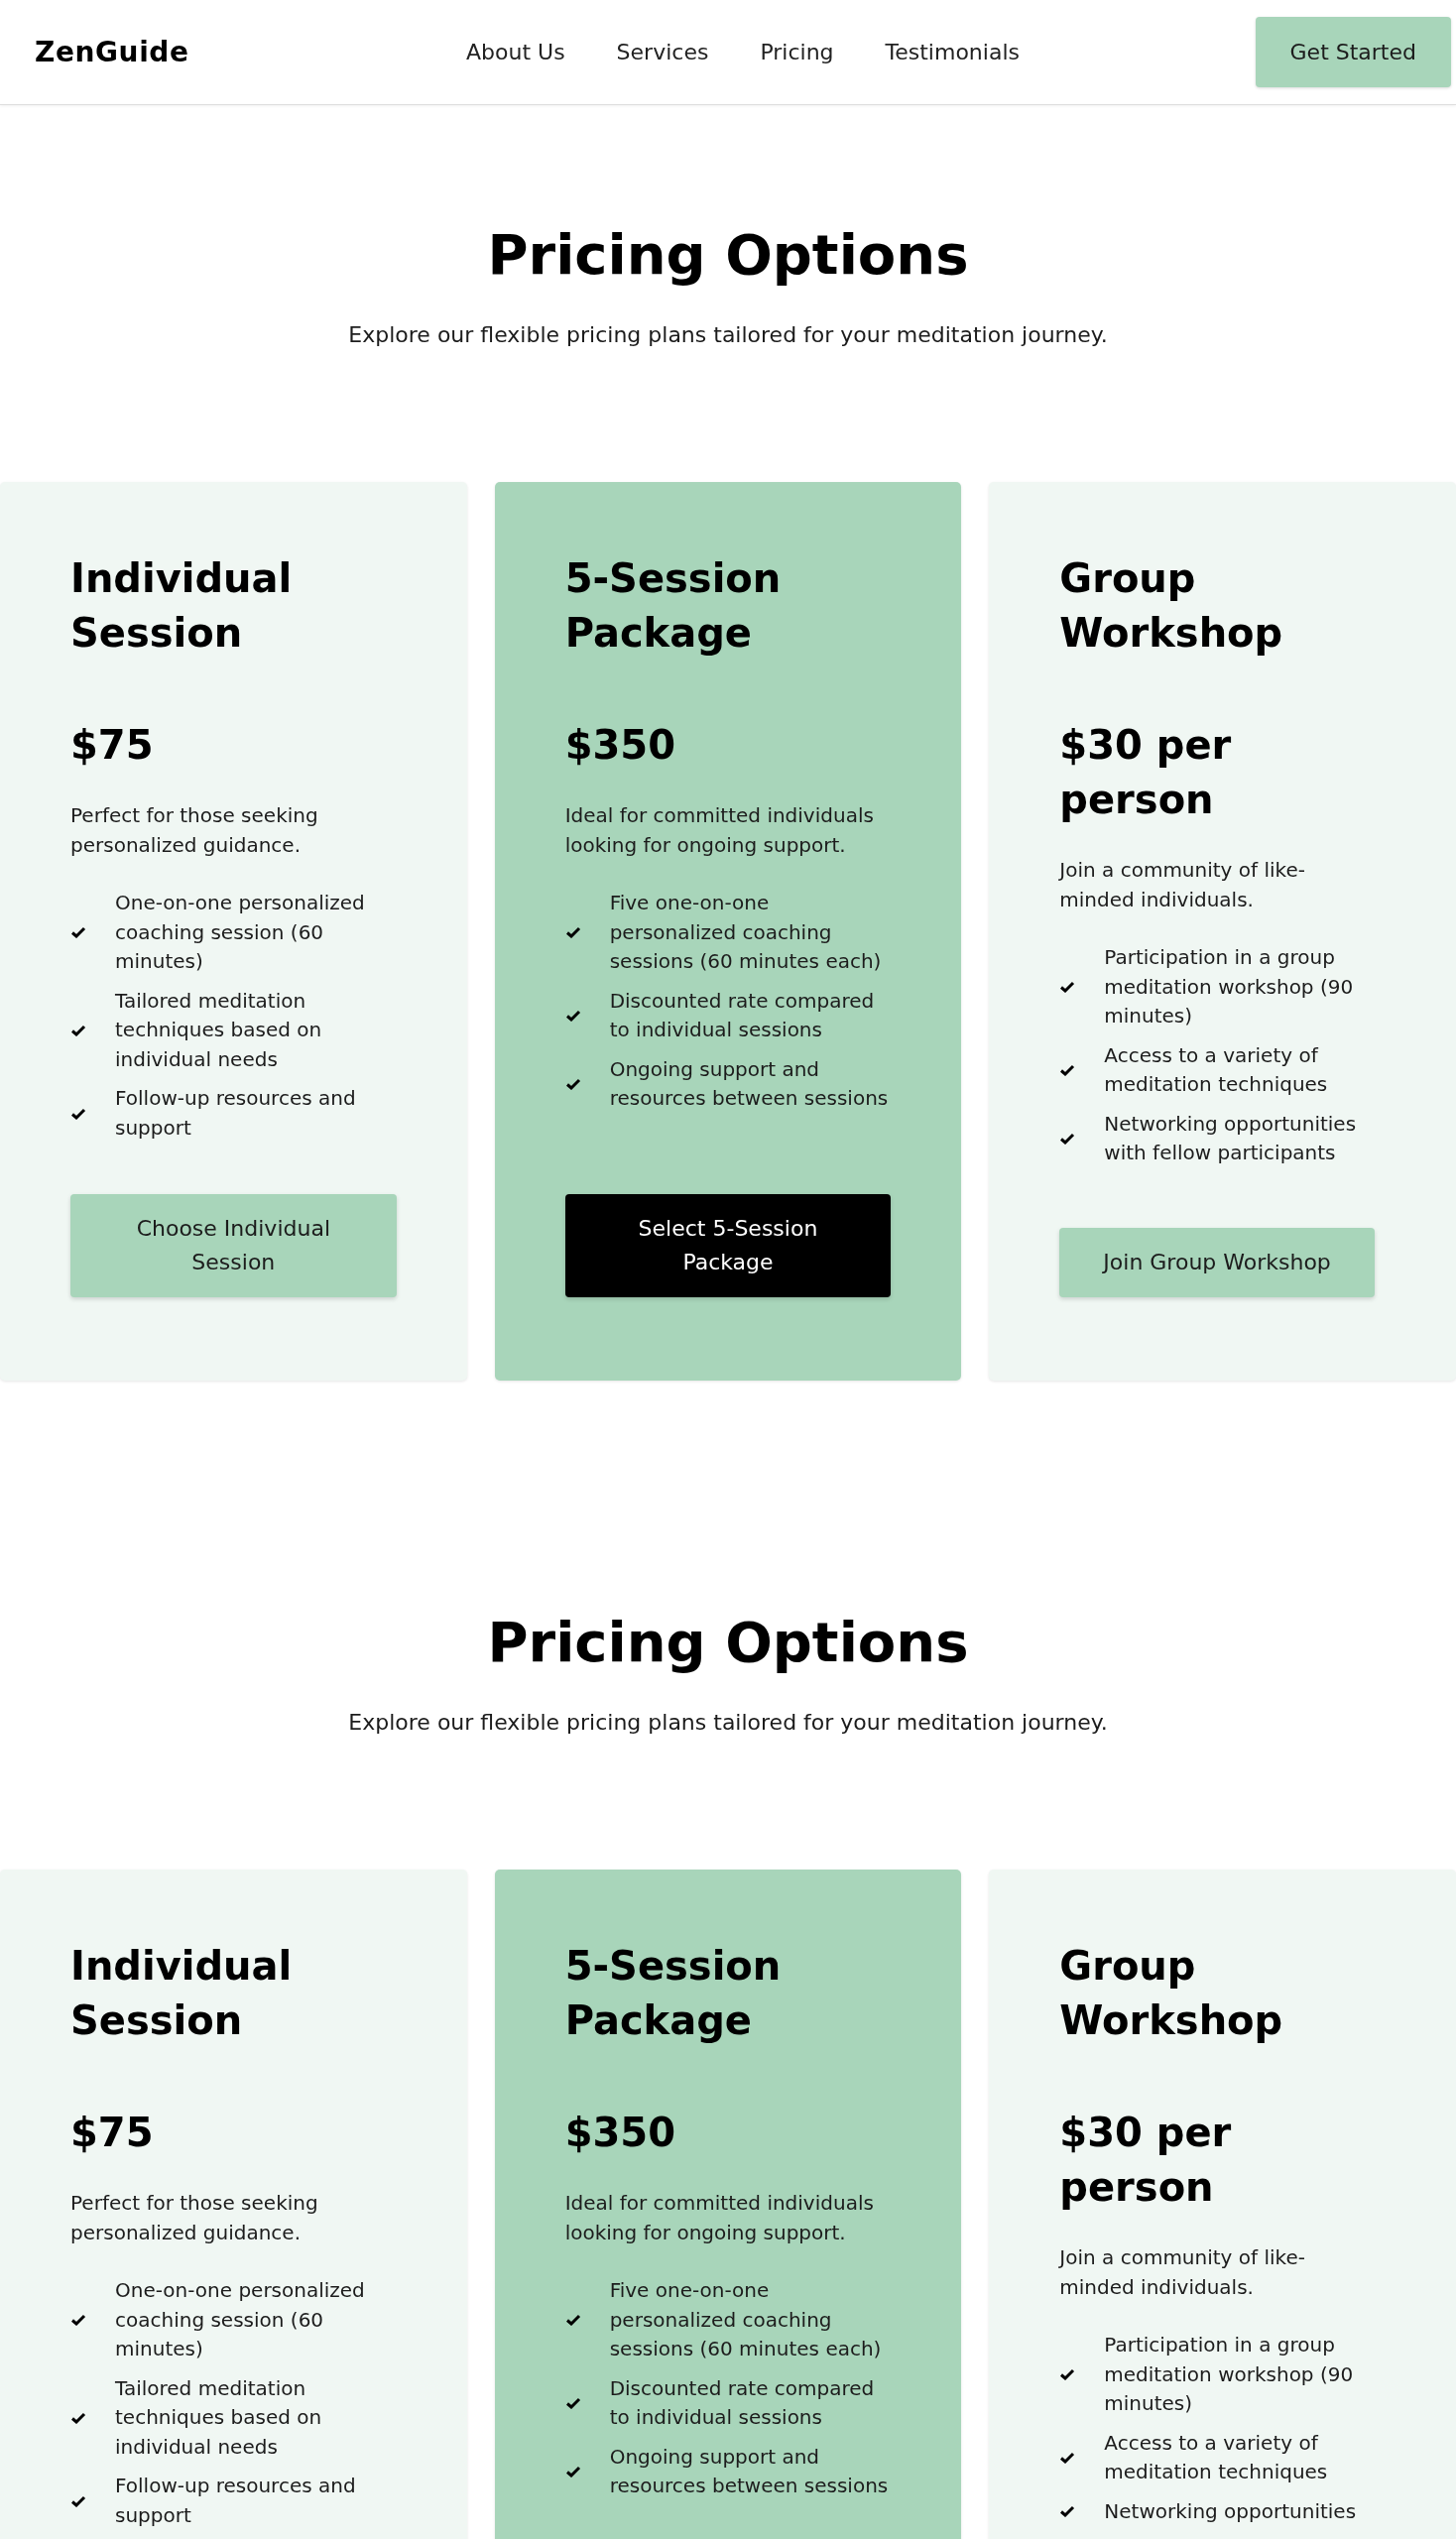 Image resolution: width=1456 pixels, height=2539 pixels. Describe the element at coordinates (1217, 1263) in the screenshot. I see `choose-plan-button: Join Group Workshop` at that location.